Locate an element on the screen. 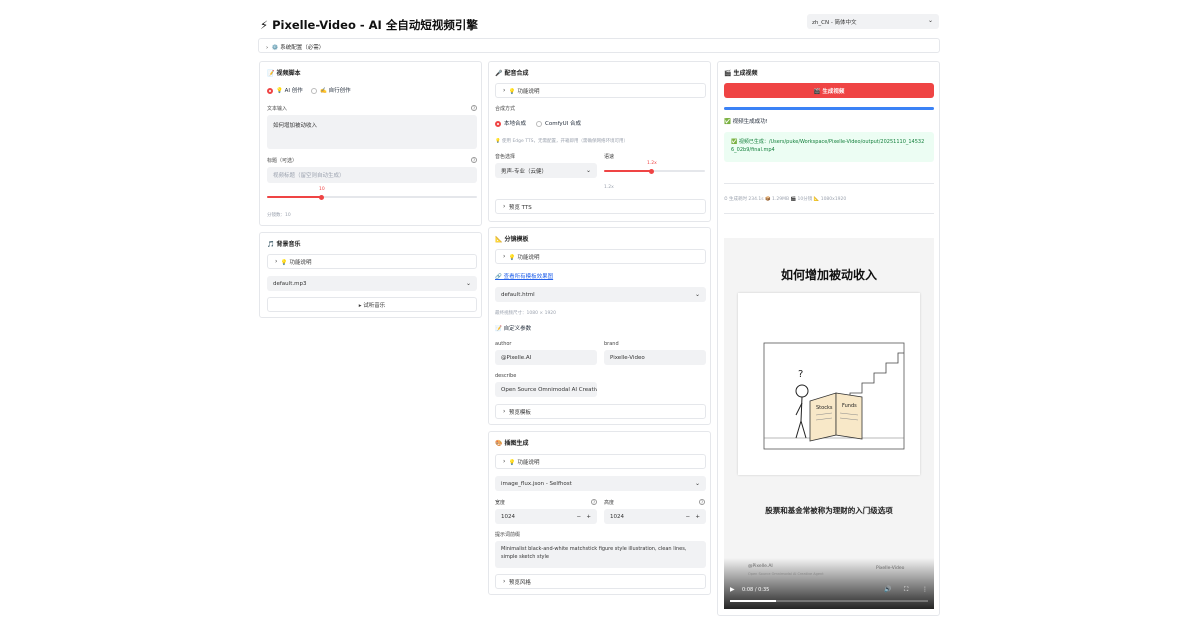  mode-custom-label: ✍️ 自行创作 is located at coordinates (335, 91).